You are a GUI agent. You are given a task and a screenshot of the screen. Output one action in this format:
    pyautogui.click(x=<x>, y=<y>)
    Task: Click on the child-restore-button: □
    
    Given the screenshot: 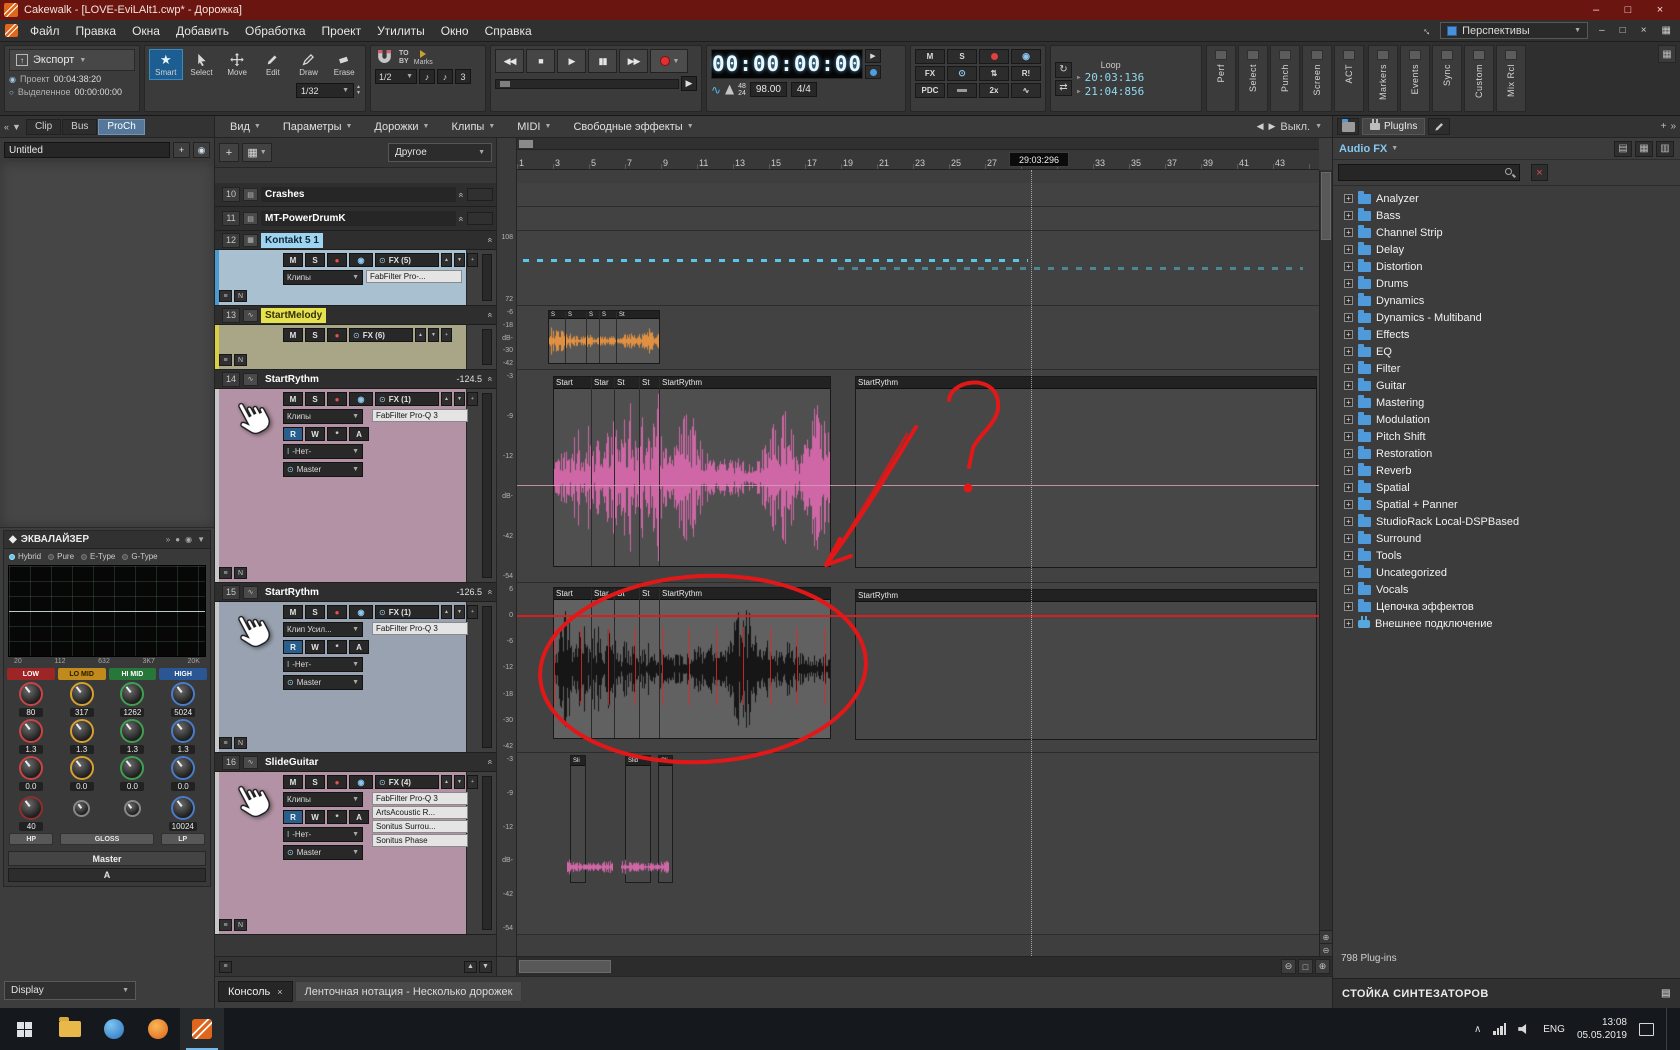 What is the action you would take?
    pyautogui.click(x=1623, y=30)
    